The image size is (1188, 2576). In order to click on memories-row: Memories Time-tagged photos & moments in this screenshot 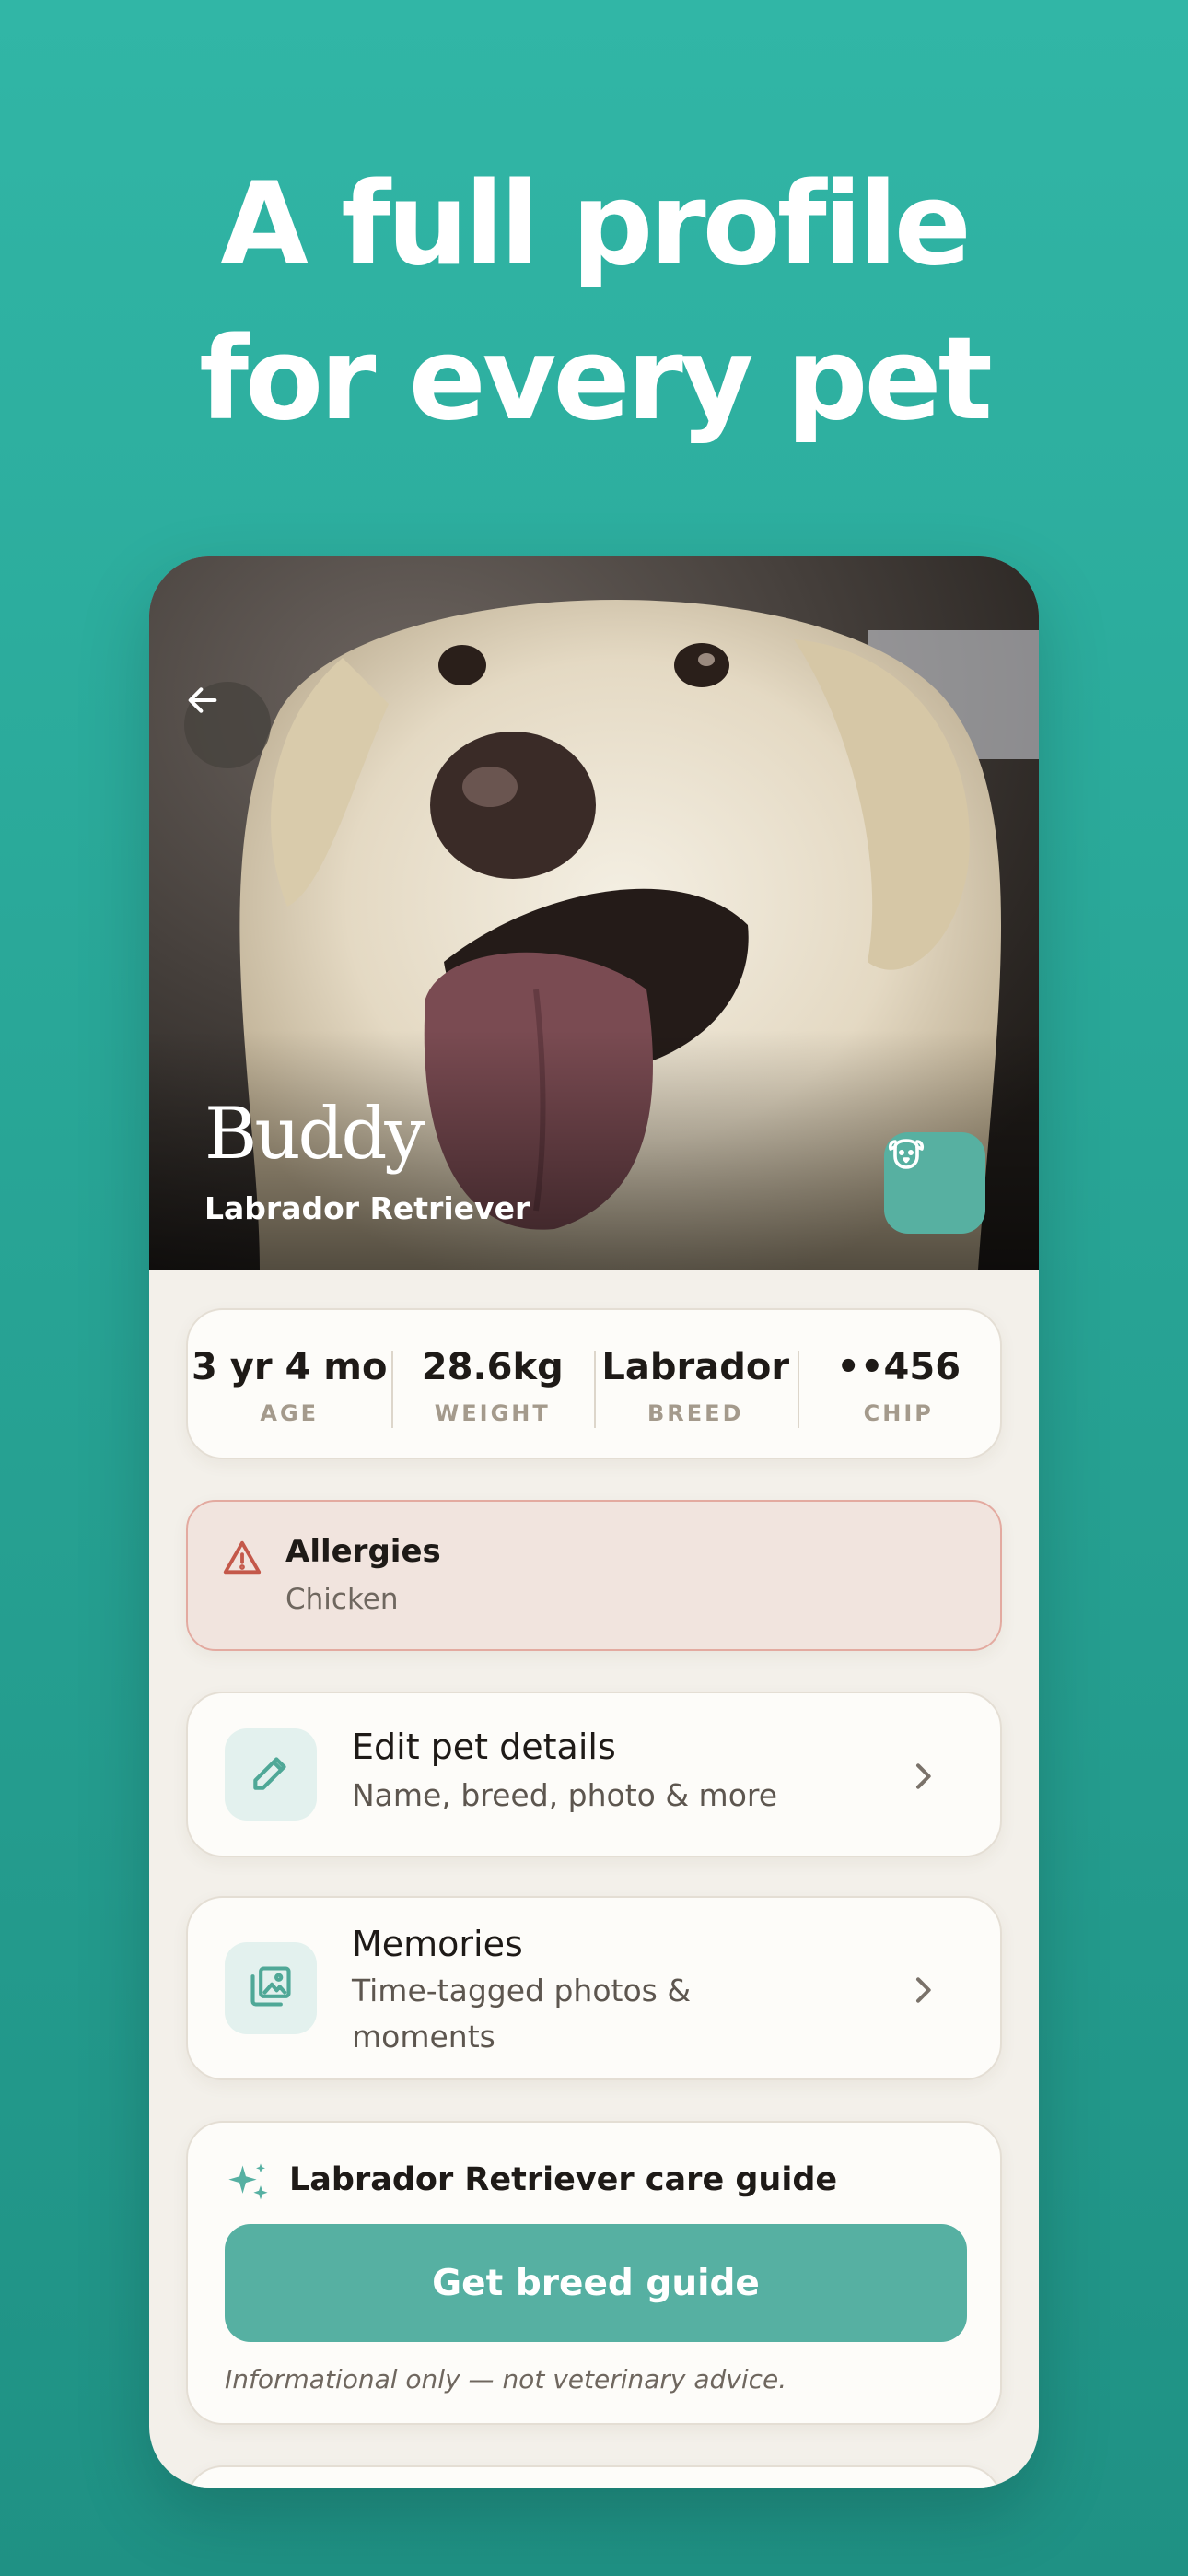, I will do `click(594, 1988)`.